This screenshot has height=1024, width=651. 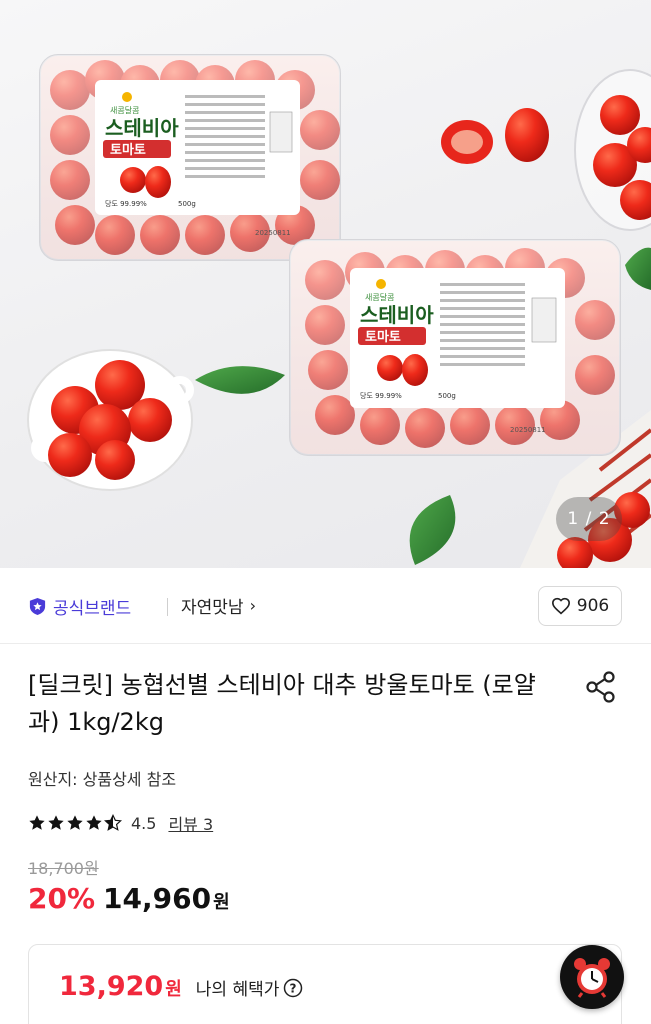 I want to click on sale-price-unit: 원, so click(x=221, y=902).